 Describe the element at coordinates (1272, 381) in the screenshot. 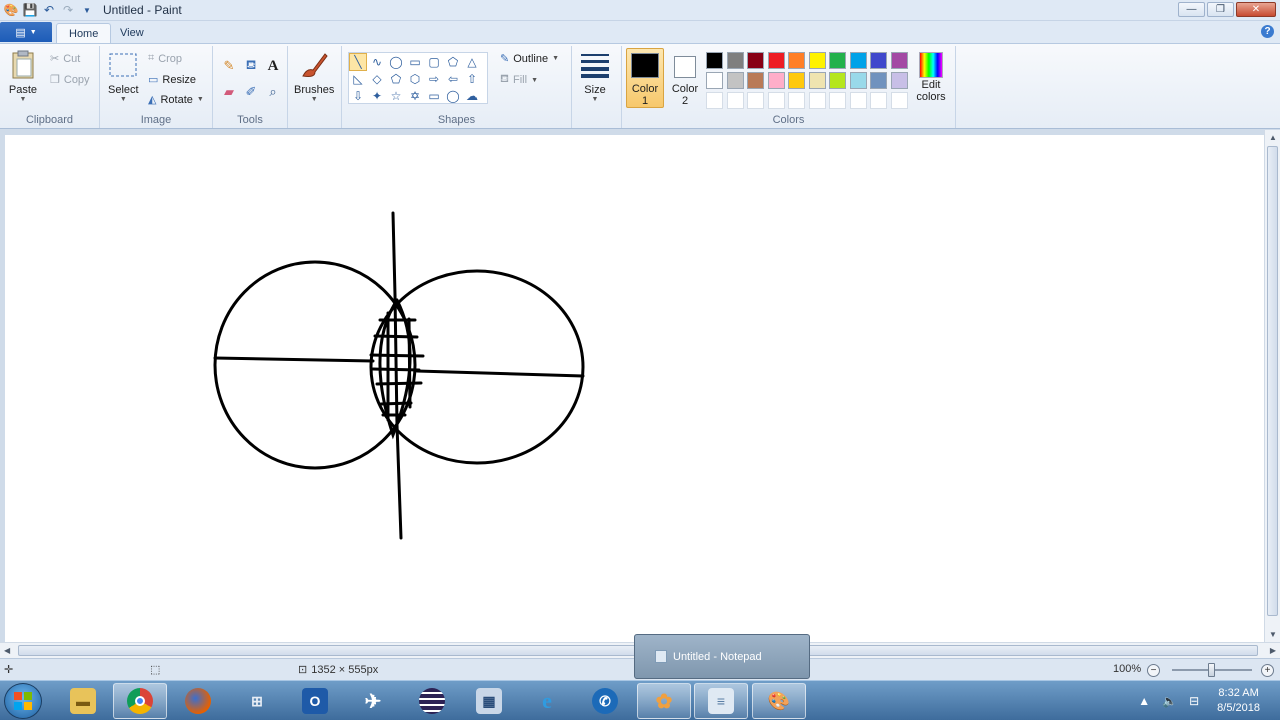

I see `vertical-scroll-thumb` at that location.